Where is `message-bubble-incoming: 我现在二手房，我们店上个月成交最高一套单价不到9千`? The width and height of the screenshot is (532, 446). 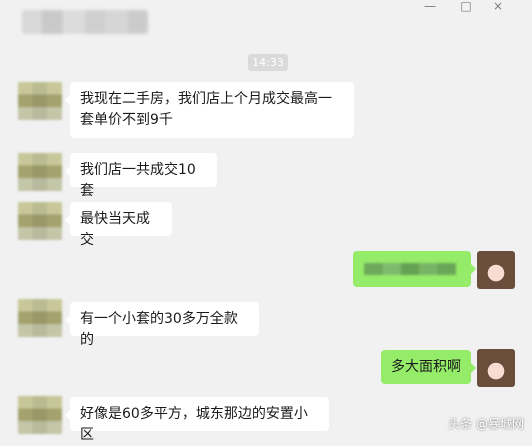
message-bubble-incoming: 我现在二手房，我们店上个月成交最高一套单价不到9千 is located at coordinates (209, 110).